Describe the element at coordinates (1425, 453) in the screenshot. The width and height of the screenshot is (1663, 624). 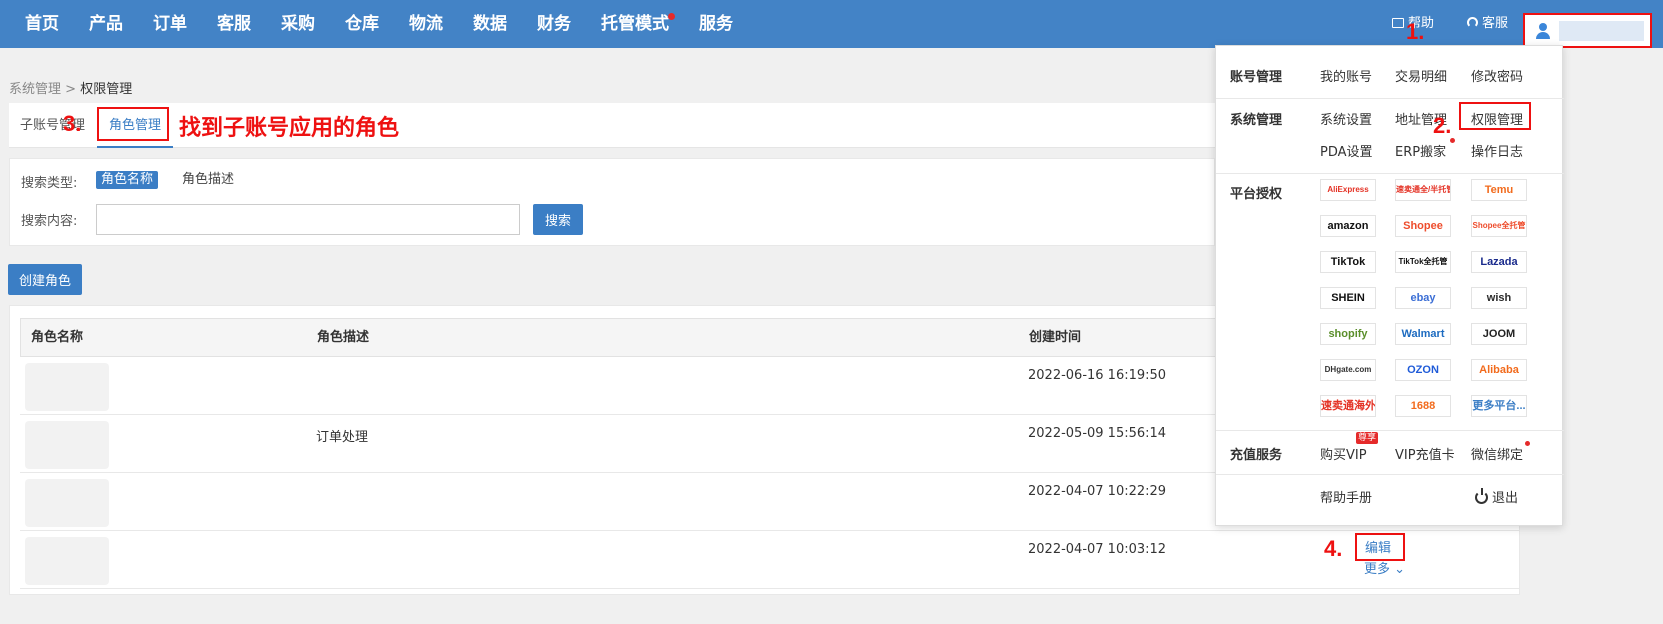
I see `link-vip-recharge-card: VIP充值卡` at that location.